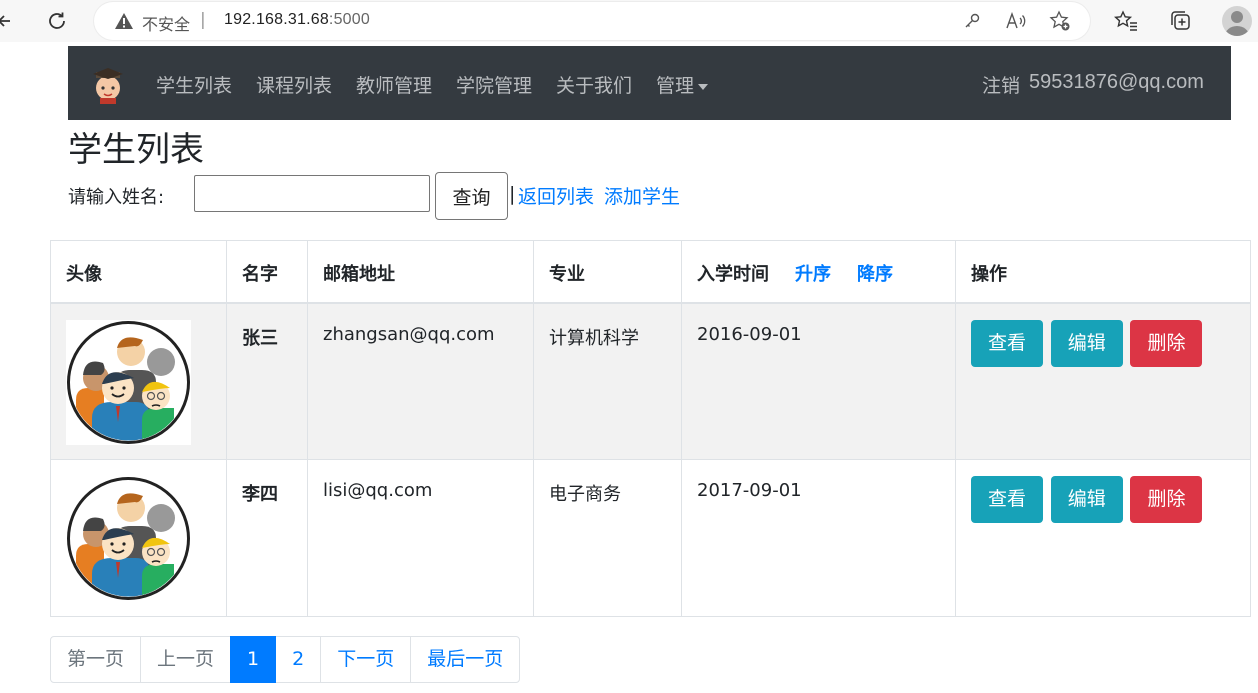  Describe the element at coordinates (592, 21) in the screenshot. I see `address-bar: 不安全 | 192.168.31.68:5000` at that location.